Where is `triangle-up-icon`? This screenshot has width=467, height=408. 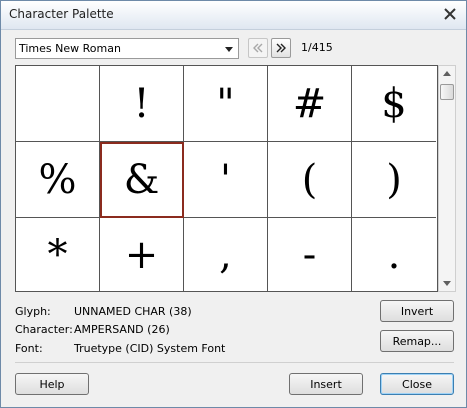
triangle-up-icon is located at coordinates (447, 74).